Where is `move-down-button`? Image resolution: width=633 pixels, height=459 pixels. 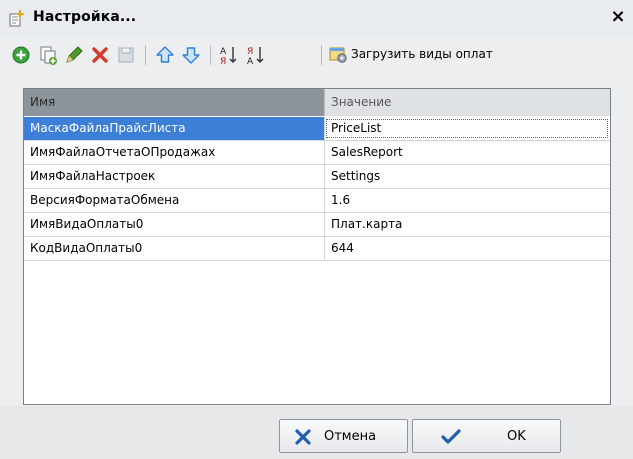
move-down-button is located at coordinates (191, 55).